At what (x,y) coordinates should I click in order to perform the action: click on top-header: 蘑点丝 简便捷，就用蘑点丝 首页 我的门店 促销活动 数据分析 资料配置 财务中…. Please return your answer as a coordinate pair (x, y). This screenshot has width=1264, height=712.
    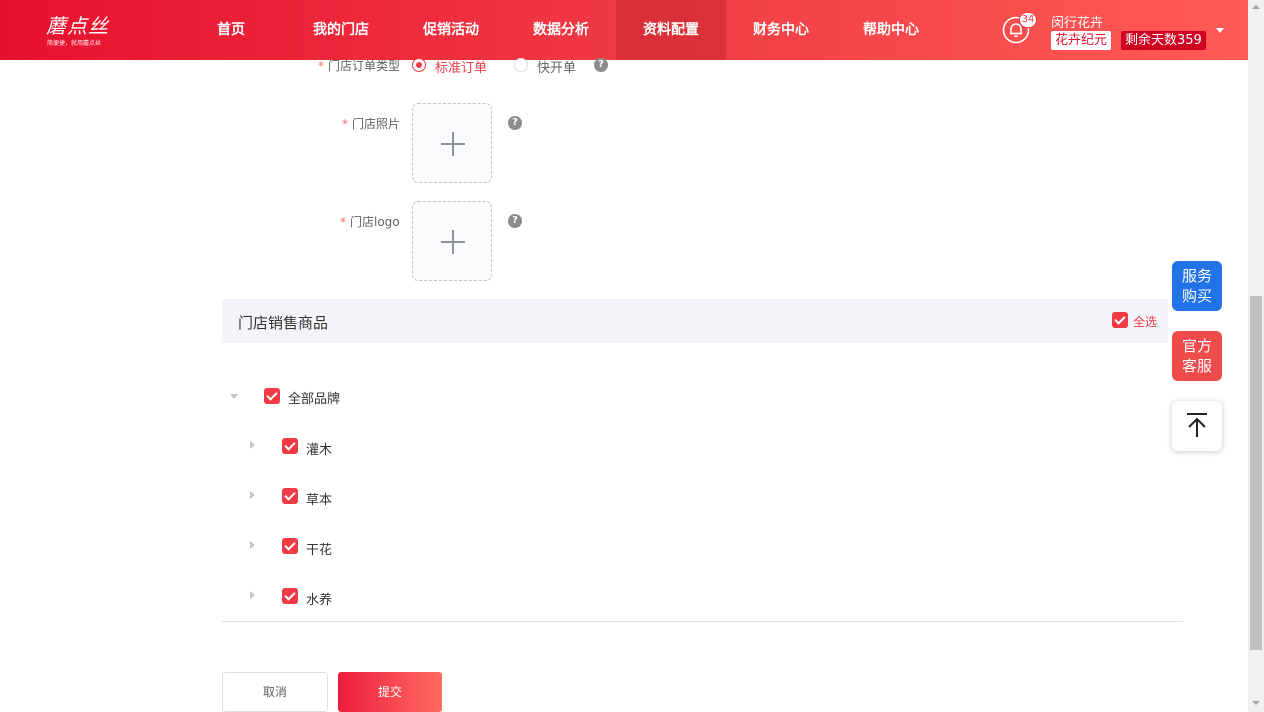
    Looking at the image, I should click on (624, 30).